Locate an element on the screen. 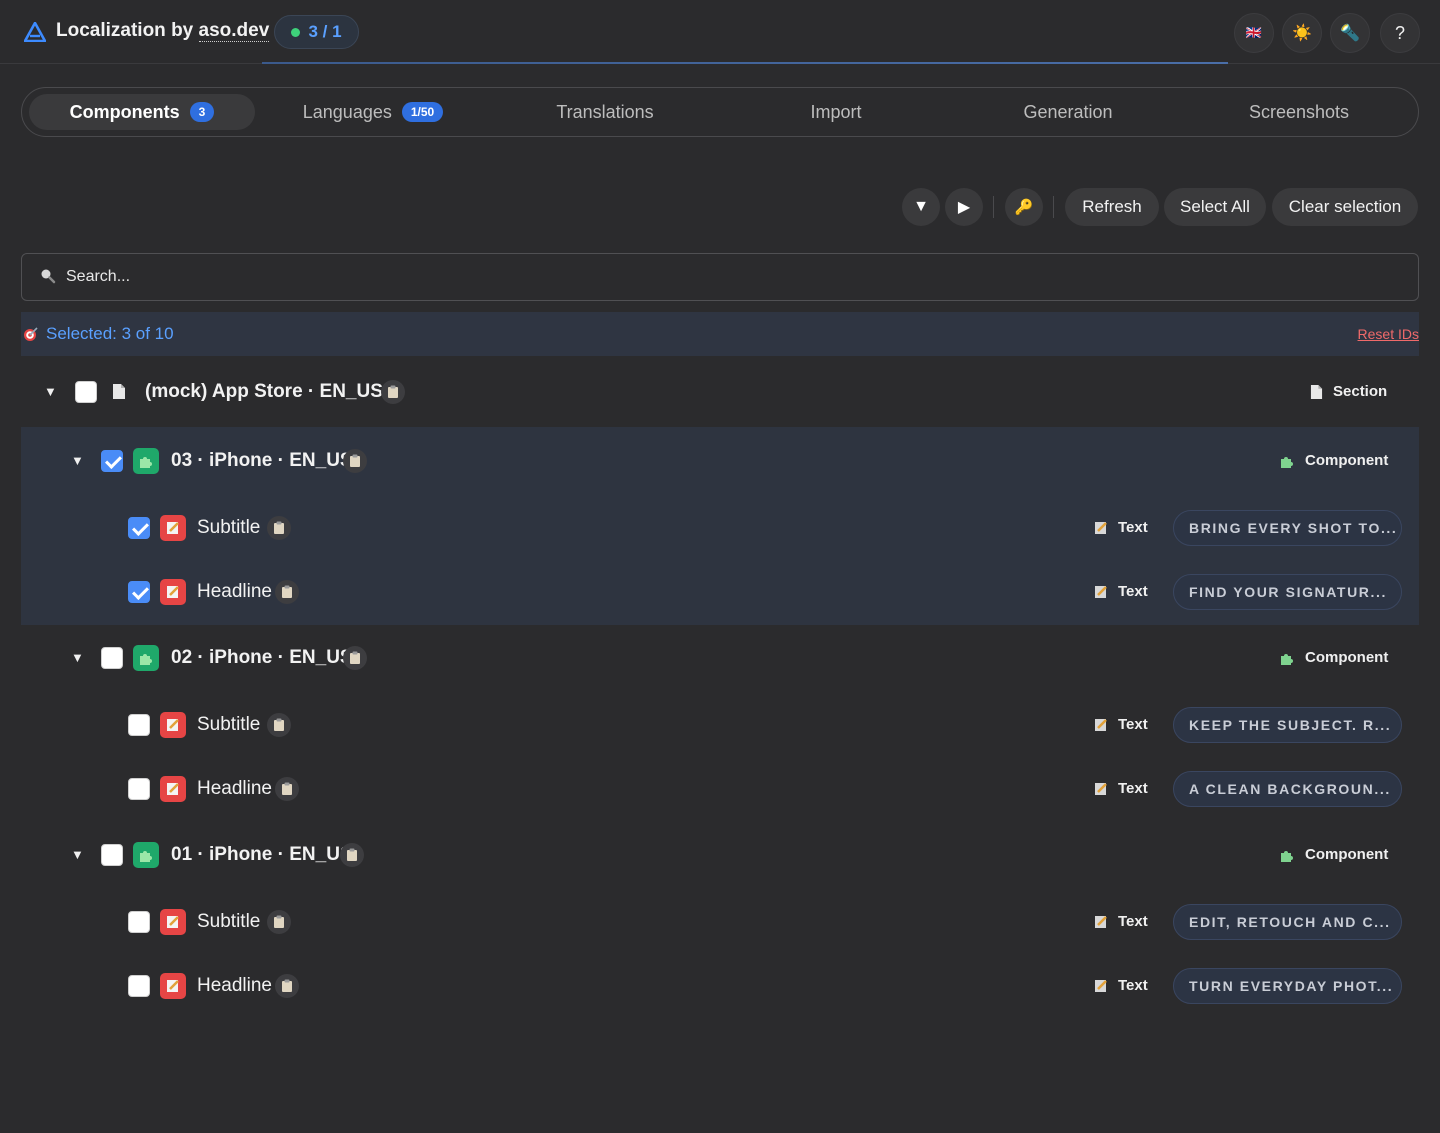 The width and height of the screenshot is (1440, 1133). section-type: Section is located at coordinates (1348, 391).